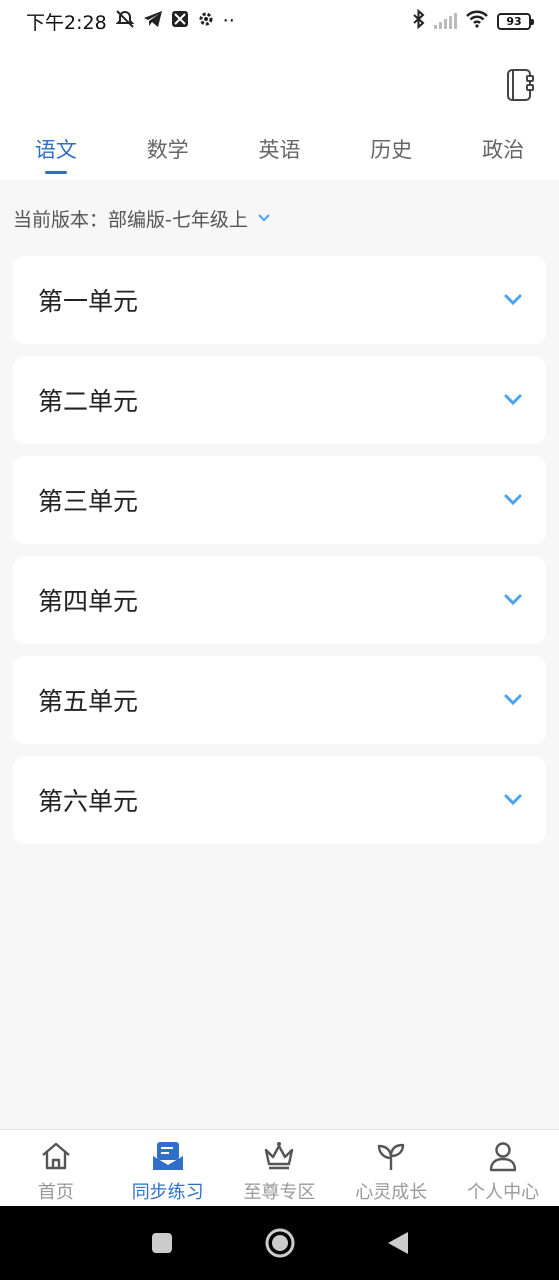  Describe the element at coordinates (88, 801) in the screenshot. I see `unit-label: 第六单元` at that location.